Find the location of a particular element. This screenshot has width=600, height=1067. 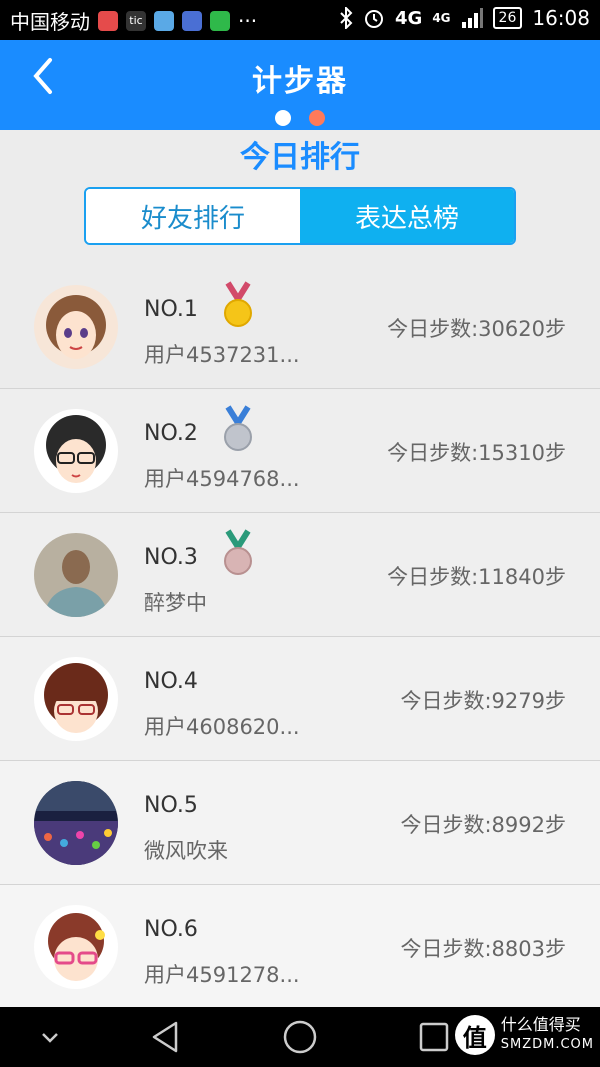

page-indicator is located at coordinates (300, 118).